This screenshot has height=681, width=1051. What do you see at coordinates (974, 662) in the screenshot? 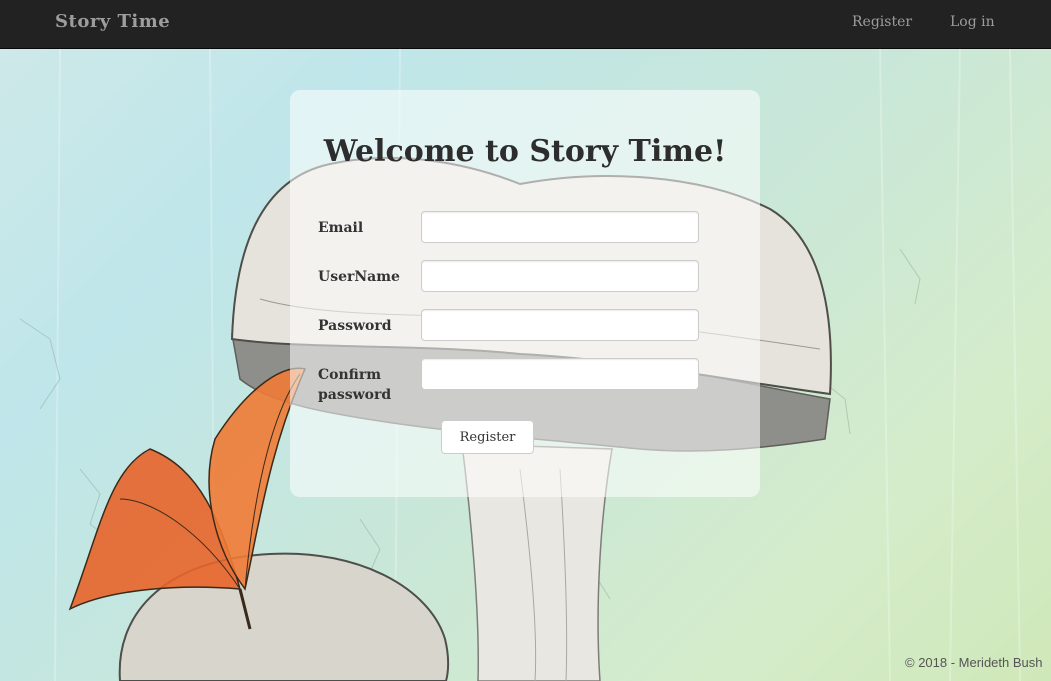
I see `footer-copyright: © 2018 - Merideth Bush` at bounding box center [974, 662].